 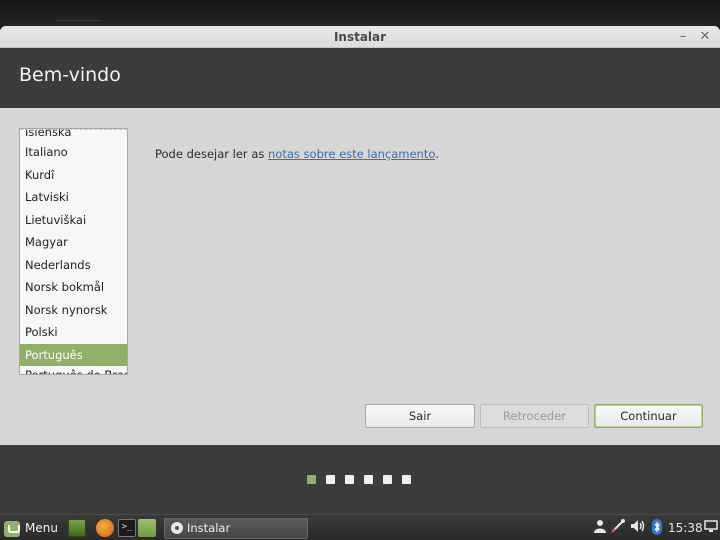 I want to click on bluetooth-icon, so click(x=657, y=528).